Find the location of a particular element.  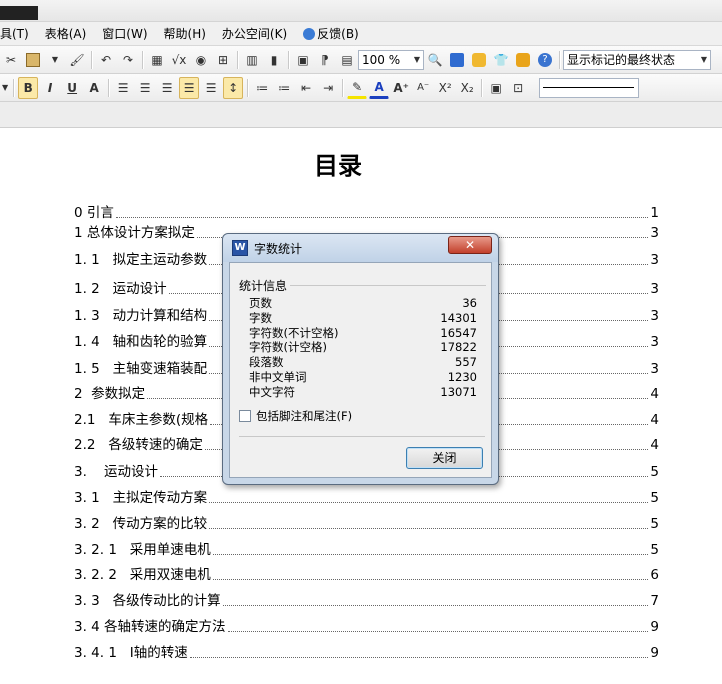

app-title-fragment is located at coordinates (19, 13).